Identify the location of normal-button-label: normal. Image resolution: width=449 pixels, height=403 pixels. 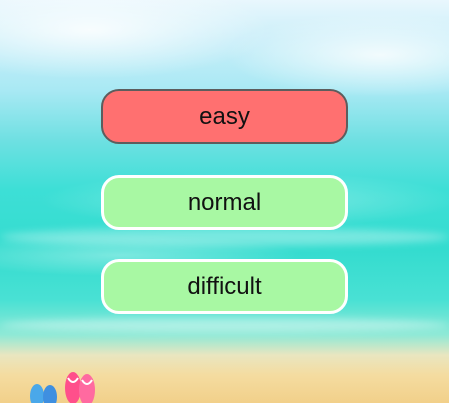
(224, 202).